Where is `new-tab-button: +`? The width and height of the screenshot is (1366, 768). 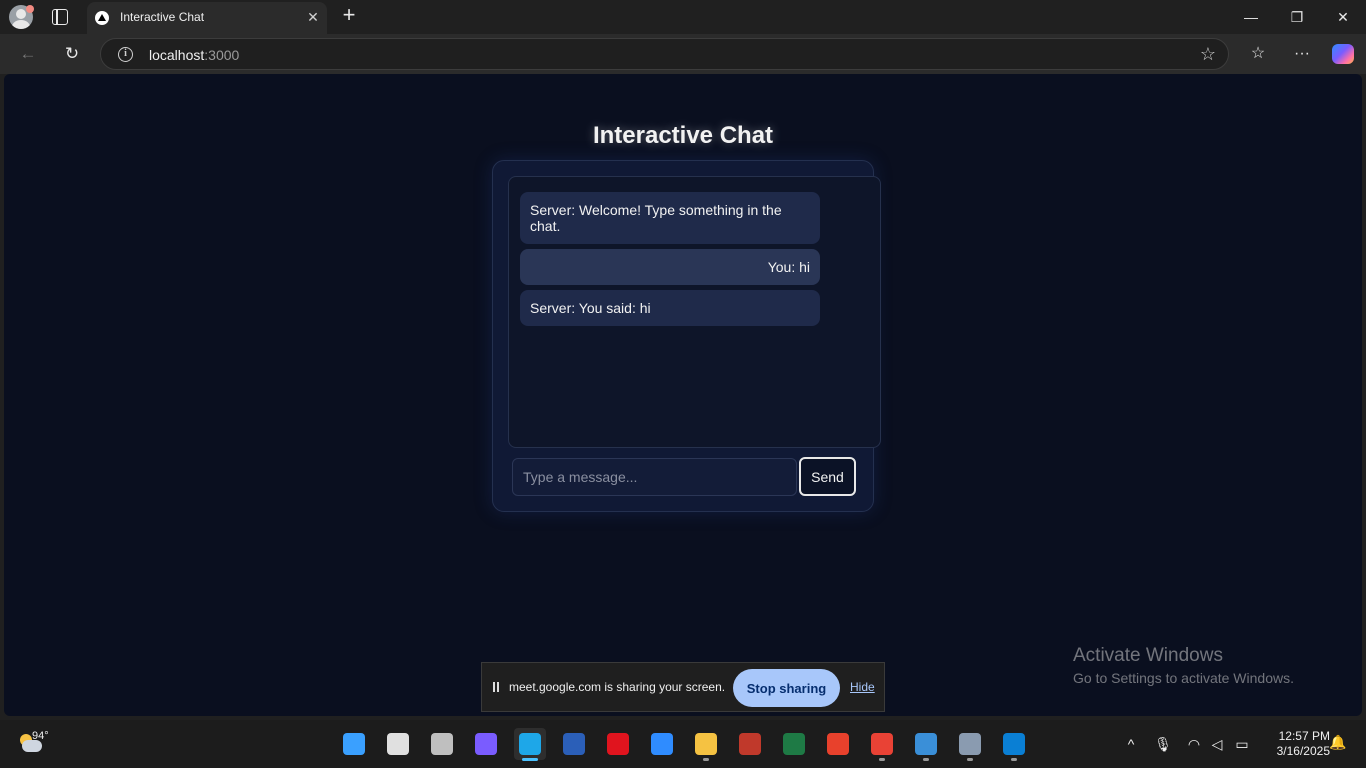
new-tab-button: + is located at coordinates (349, 16).